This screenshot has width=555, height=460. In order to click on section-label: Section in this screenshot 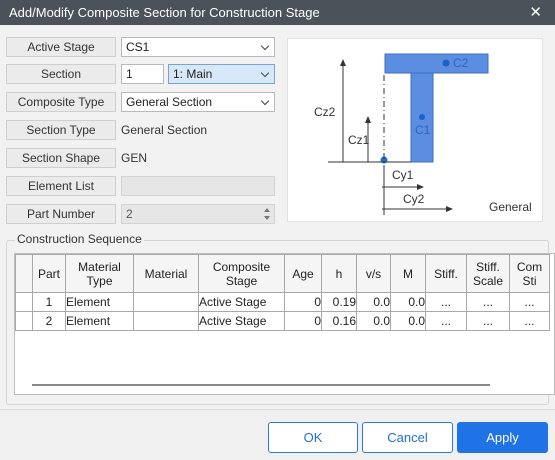, I will do `click(61, 74)`.